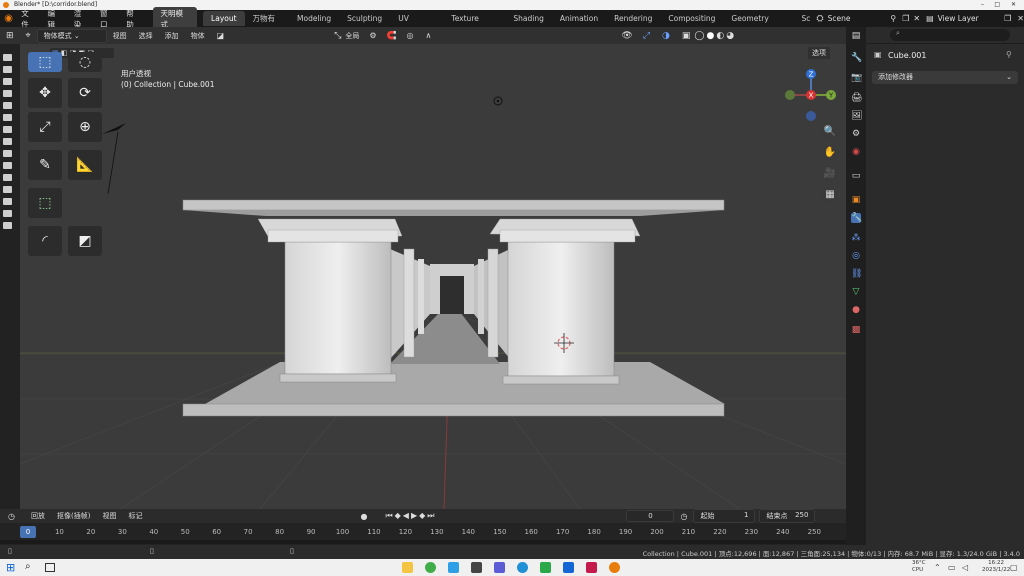  Describe the element at coordinates (790, 95) in the screenshot. I see `gizmo-neg-y` at that location.